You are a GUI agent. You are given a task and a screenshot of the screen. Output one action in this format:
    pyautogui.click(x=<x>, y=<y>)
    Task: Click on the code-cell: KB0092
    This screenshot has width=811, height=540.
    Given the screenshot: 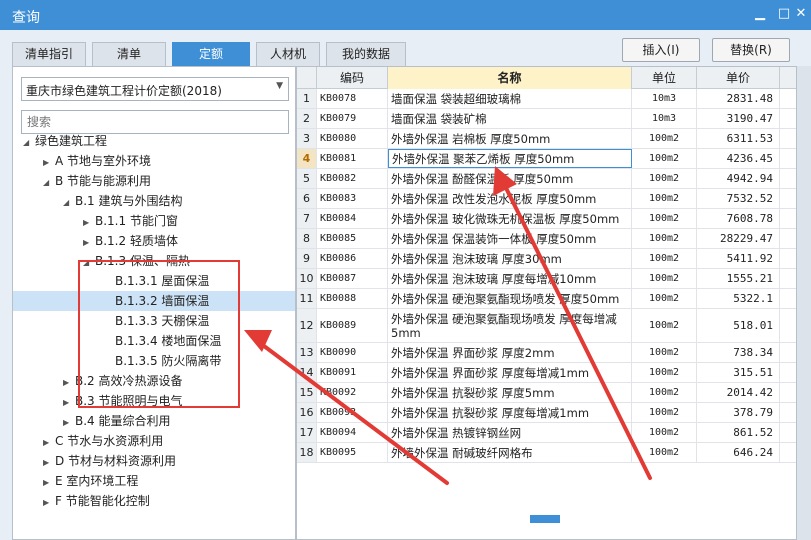 What is the action you would take?
    pyautogui.click(x=352, y=392)
    